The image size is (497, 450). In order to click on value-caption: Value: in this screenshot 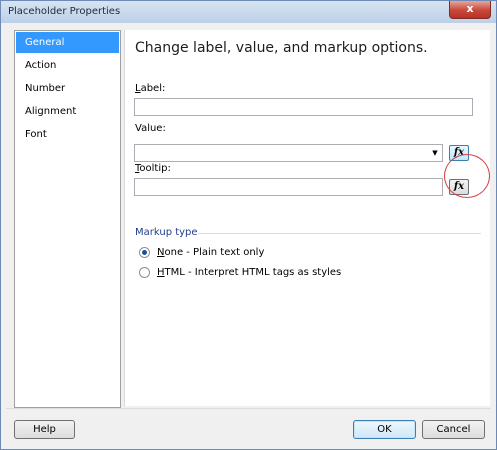, I will do `click(150, 128)`.